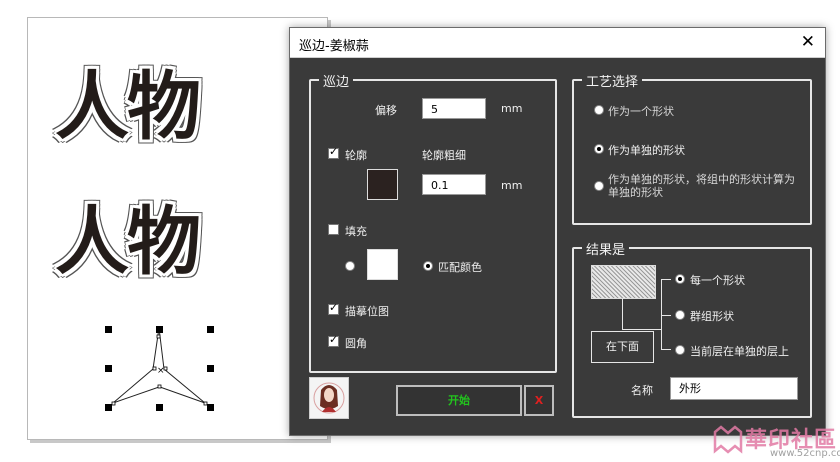 The image size is (840, 462). I want to click on tree-horizontal-line, so click(642, 329).